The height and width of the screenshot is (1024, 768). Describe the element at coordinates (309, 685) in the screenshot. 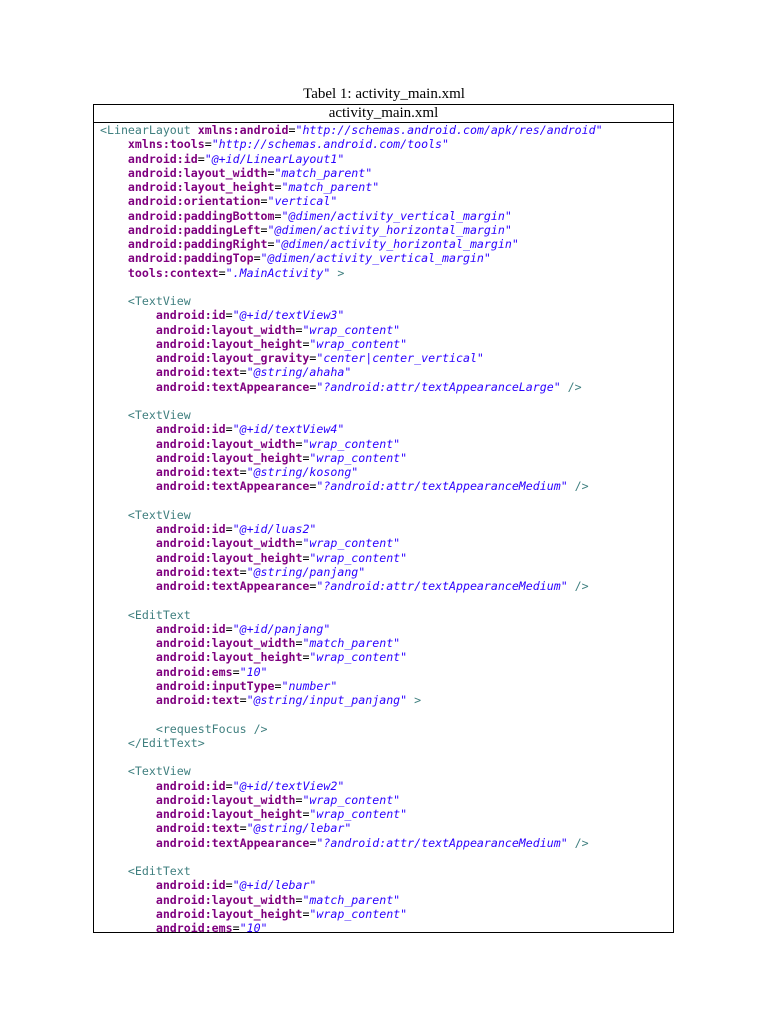

I see `code-token-val: "number"` at that location.